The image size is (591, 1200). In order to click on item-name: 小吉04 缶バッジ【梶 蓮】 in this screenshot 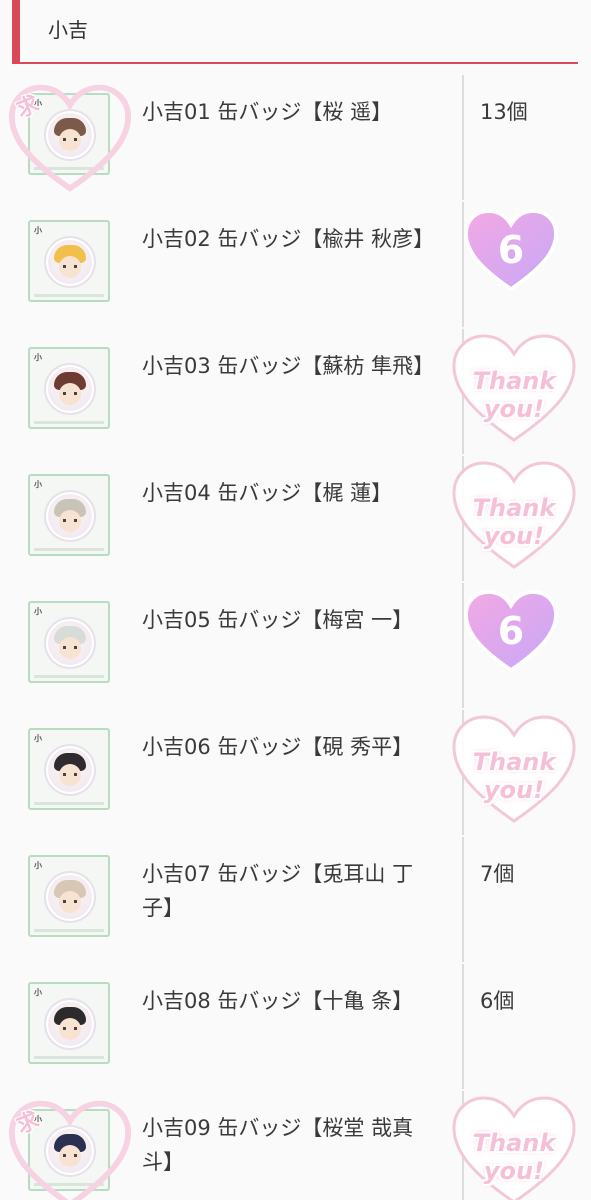, I will do `click(292, 493)`.